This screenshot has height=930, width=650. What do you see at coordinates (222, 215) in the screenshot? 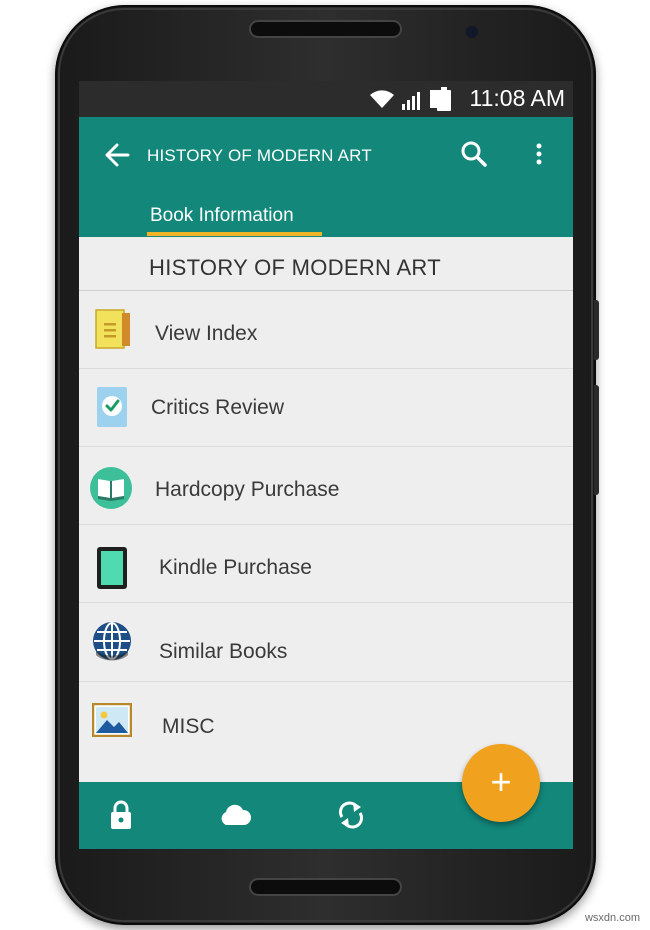
I see `tab-label: Book Information` at bounding box center [222, 215].